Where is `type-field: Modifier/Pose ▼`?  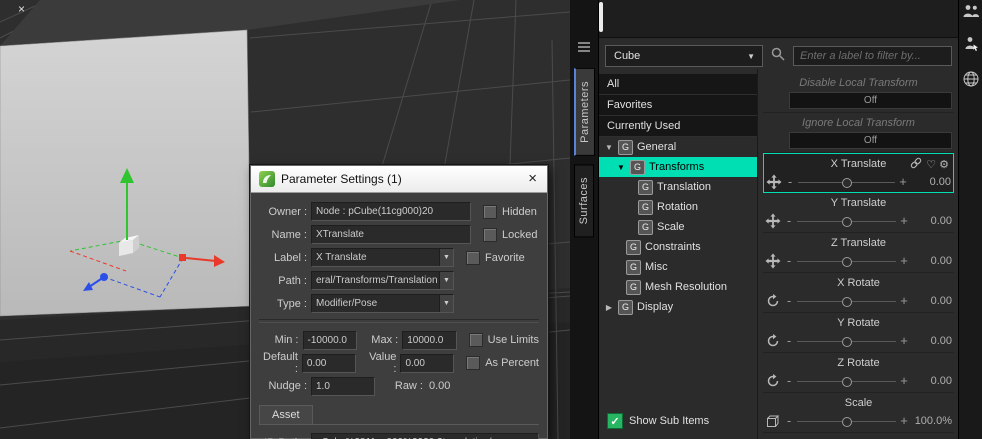 type-field: Modifier/Pose ▼ is located at coordinates (382, 303).